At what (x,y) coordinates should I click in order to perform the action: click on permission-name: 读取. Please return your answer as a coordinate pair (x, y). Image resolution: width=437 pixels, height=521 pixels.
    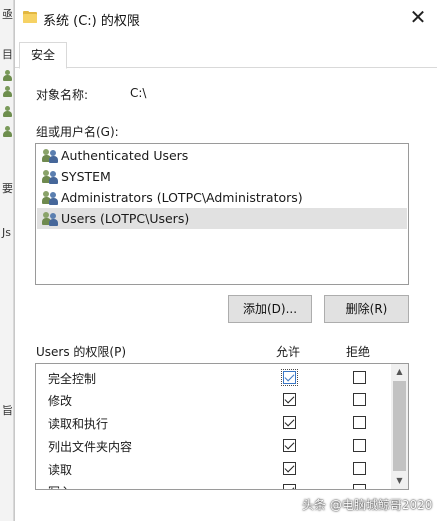
    Looking at the image, I should click on (60, 470).